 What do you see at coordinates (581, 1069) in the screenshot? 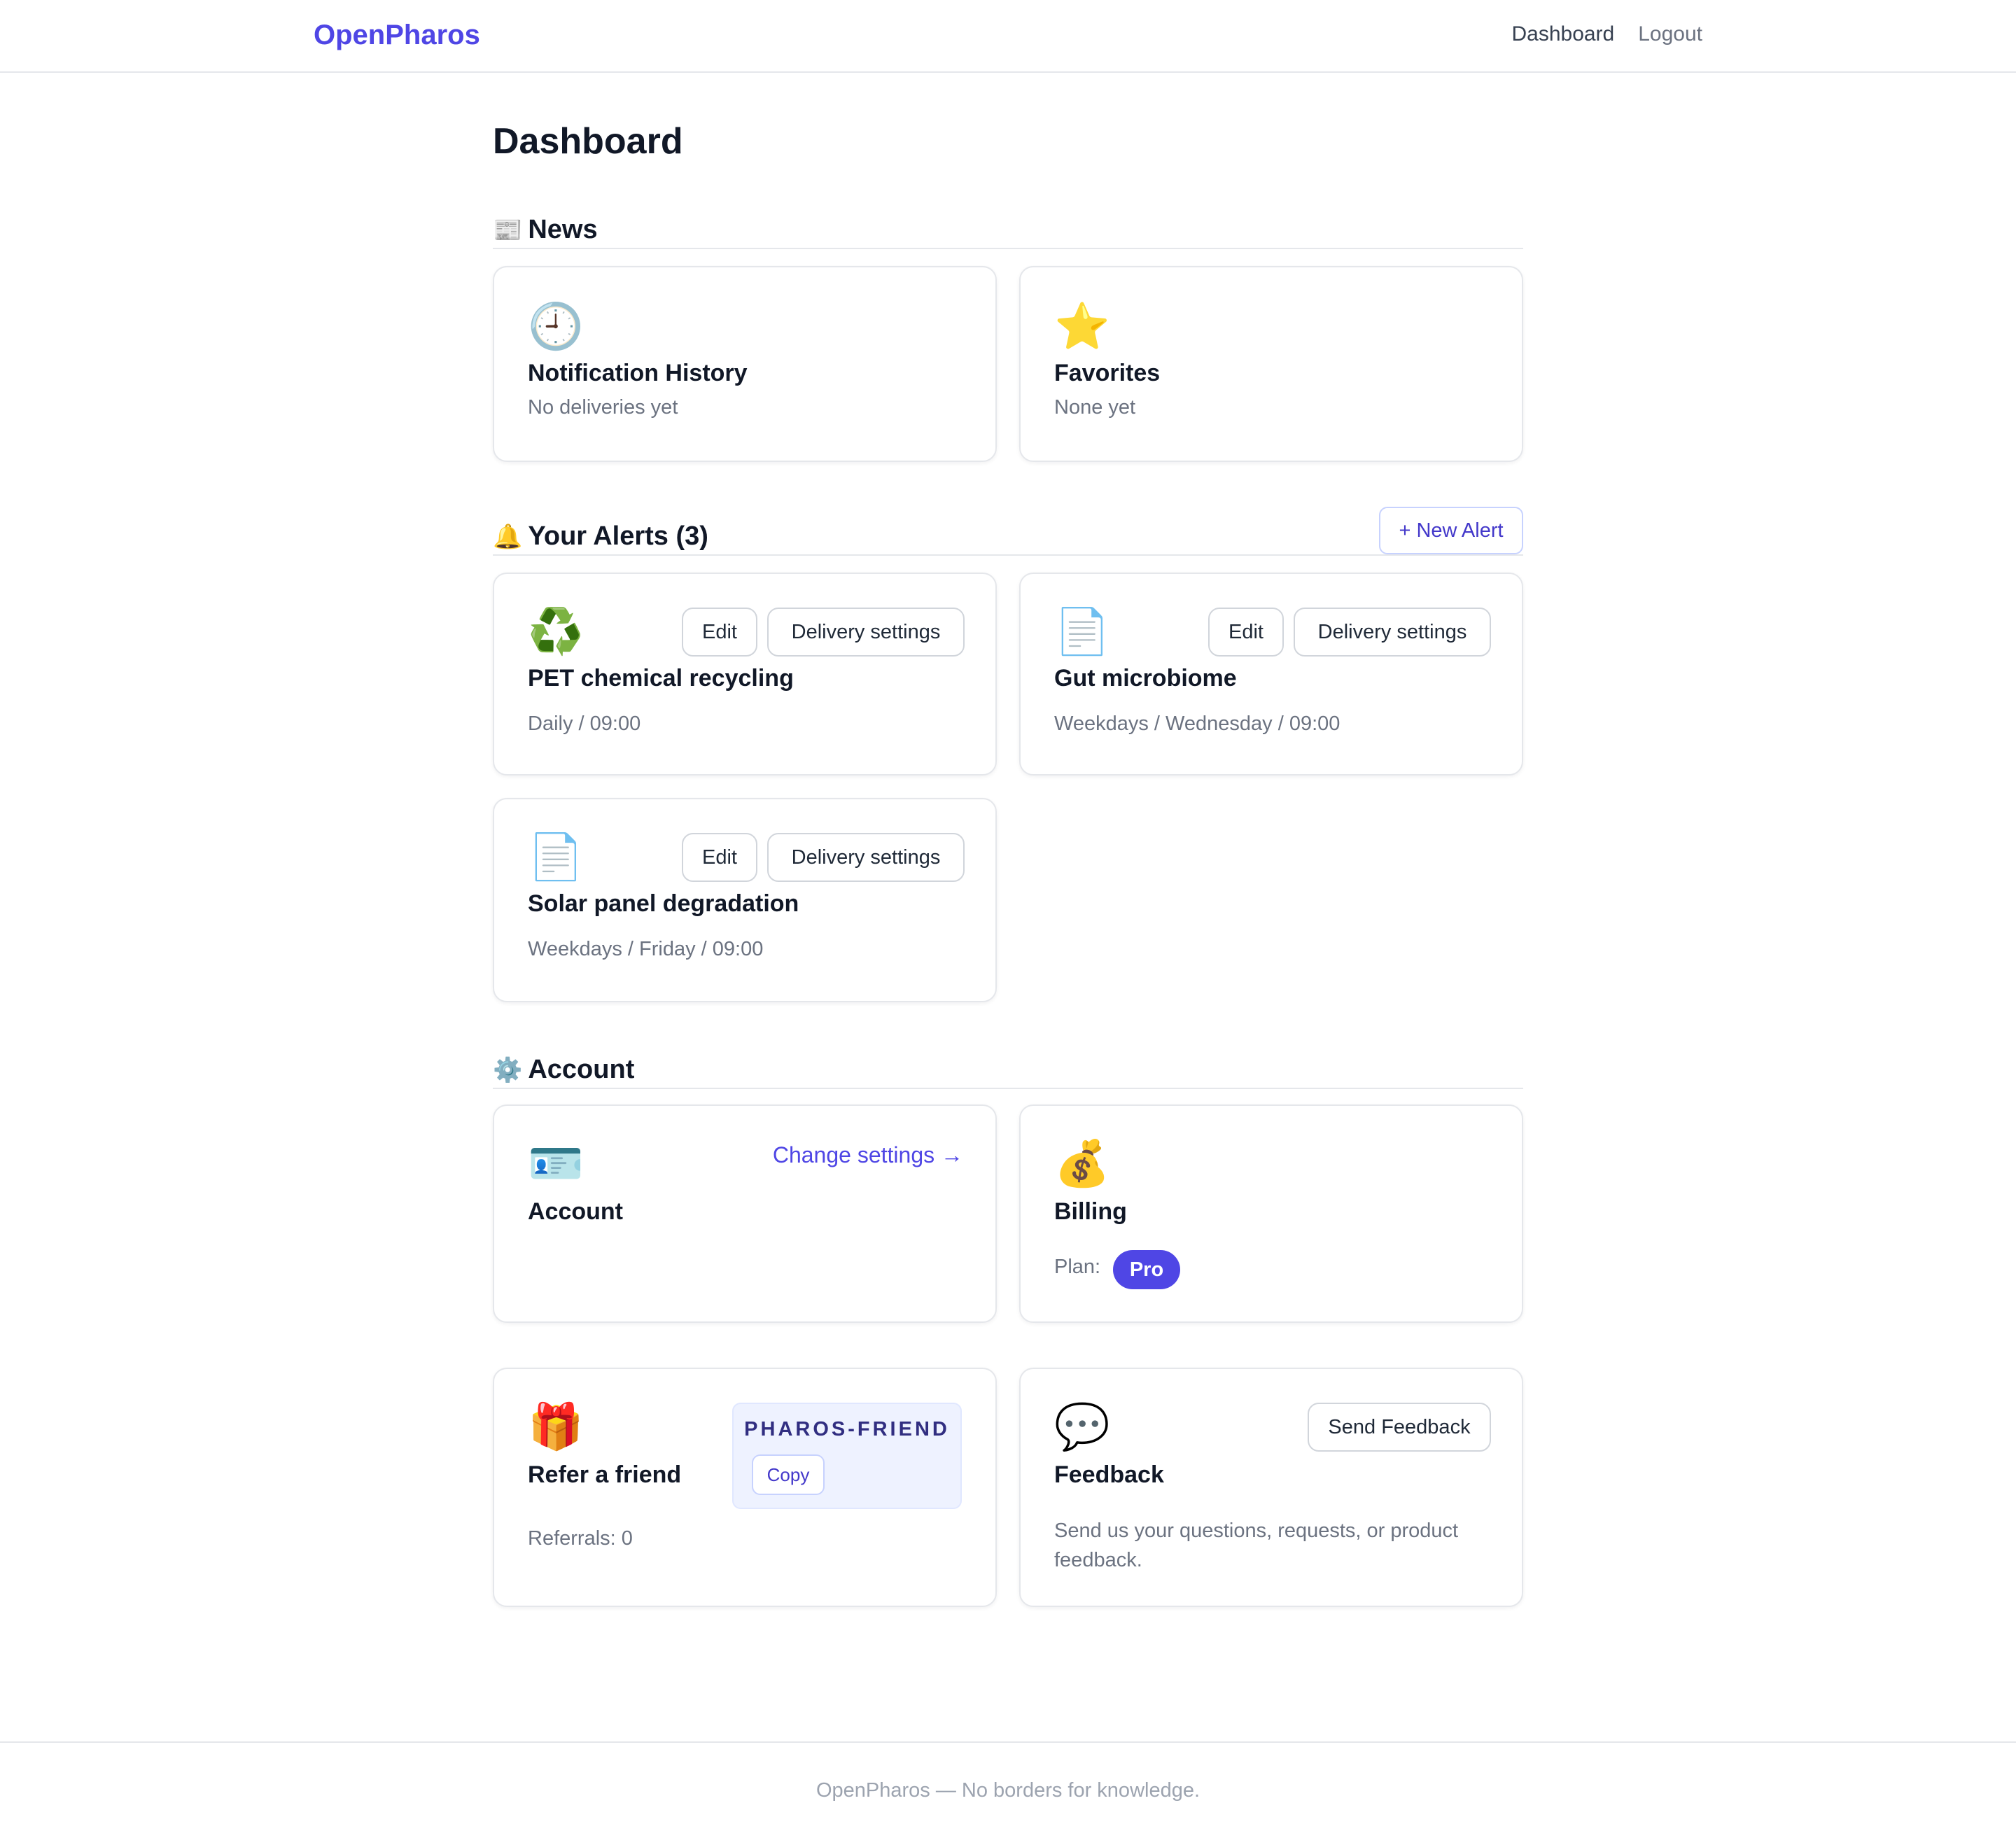
I see `account-title-text: Account` at bounding box center [581, 1069].